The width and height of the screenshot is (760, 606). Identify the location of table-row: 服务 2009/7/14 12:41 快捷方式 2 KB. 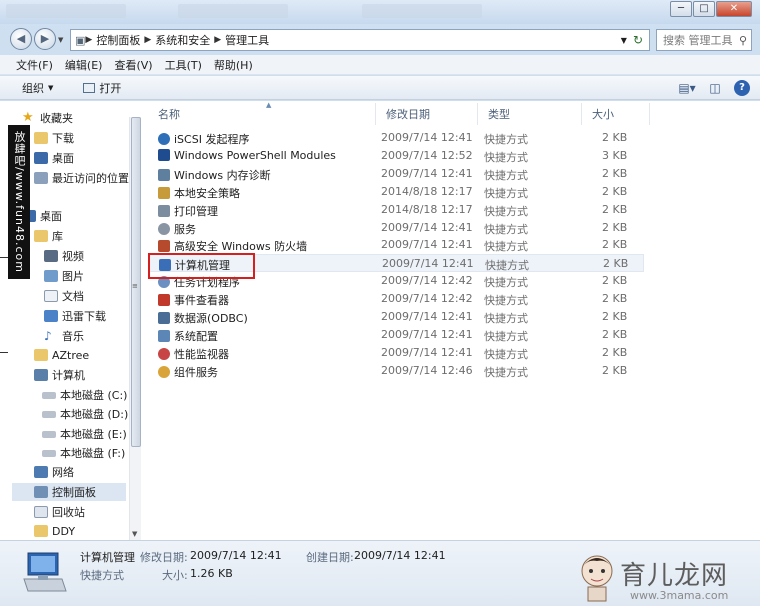
(396, 228).